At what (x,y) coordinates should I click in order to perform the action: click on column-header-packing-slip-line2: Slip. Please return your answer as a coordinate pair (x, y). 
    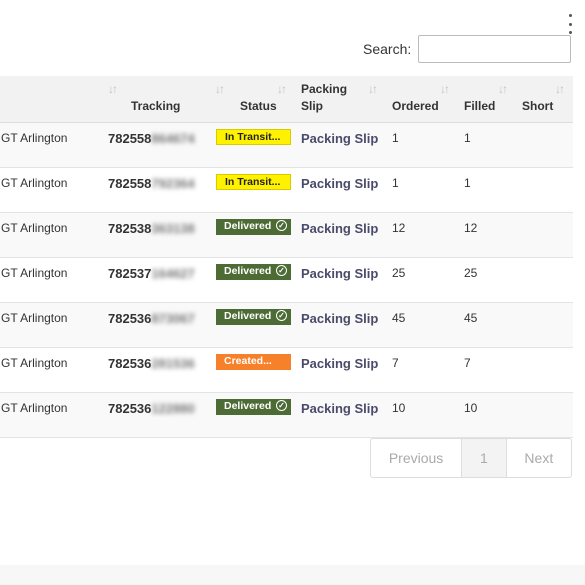
    Looking at the image, I should click on (312, 106).